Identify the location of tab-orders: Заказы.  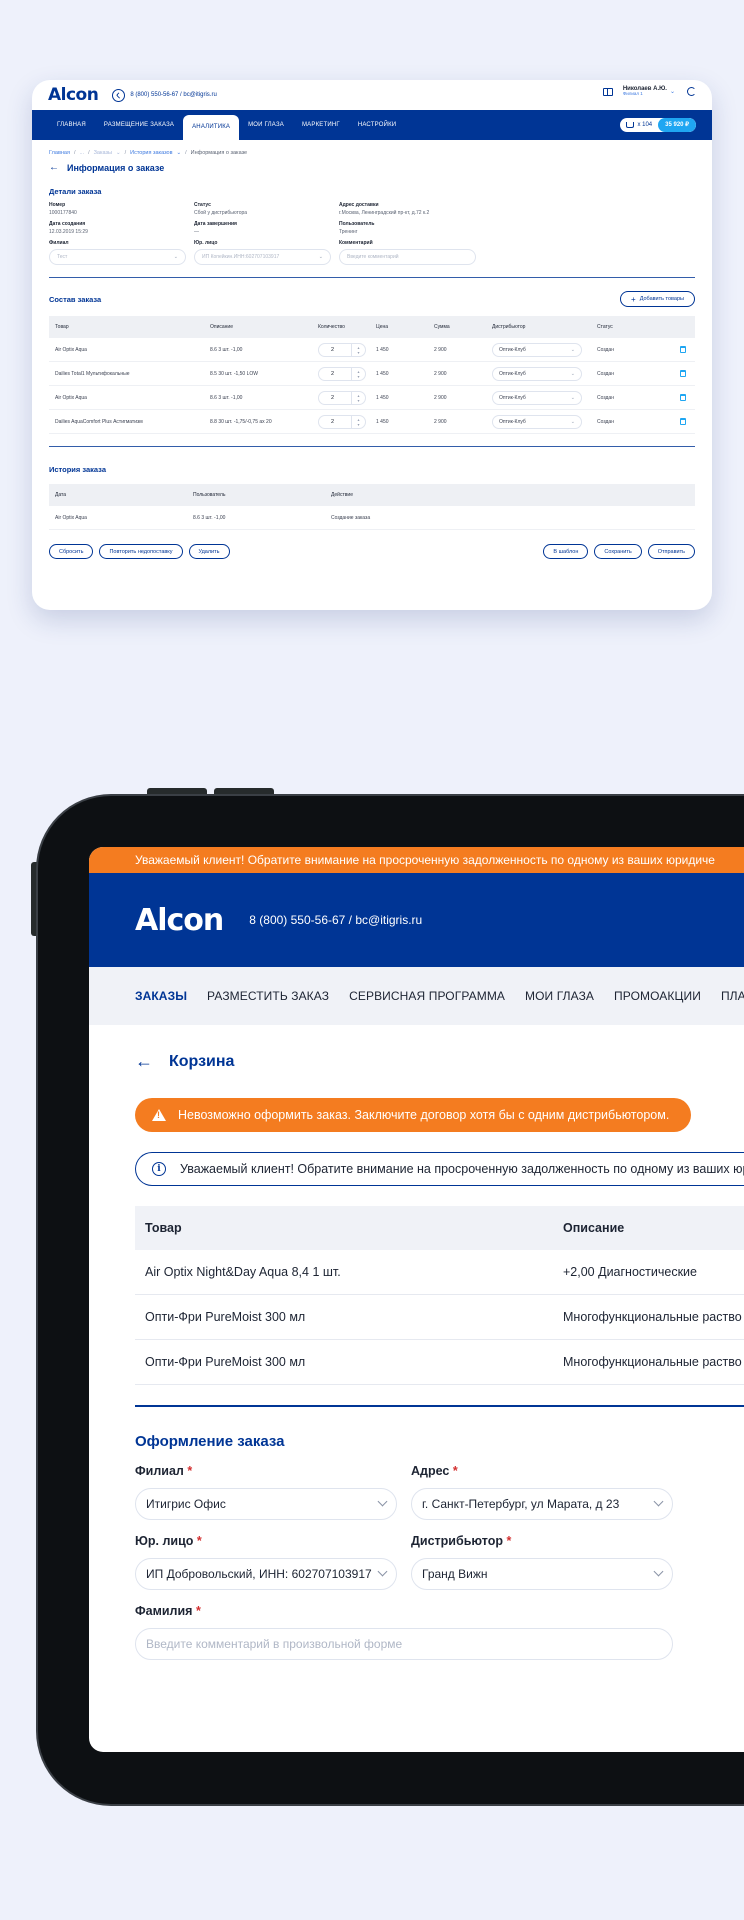
(161, 996).